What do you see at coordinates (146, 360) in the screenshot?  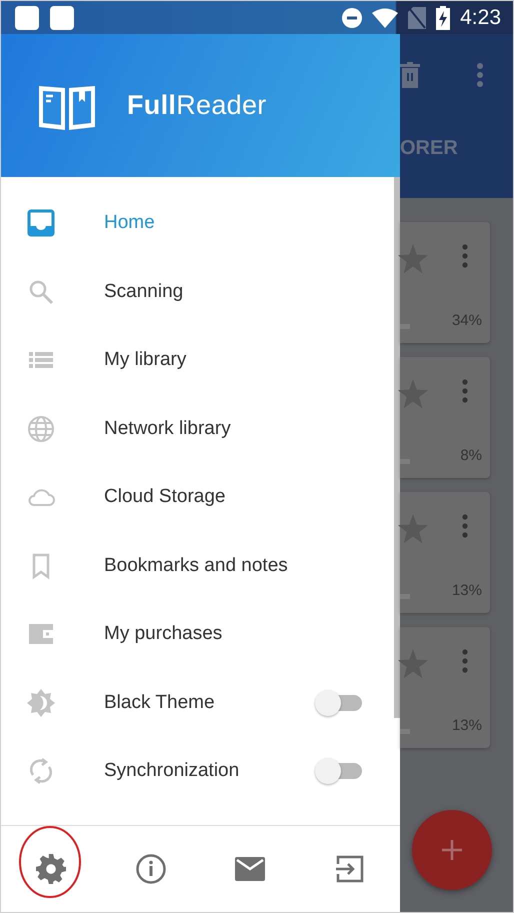 I see `menu-label: My library` at bounding box center [146, 360].